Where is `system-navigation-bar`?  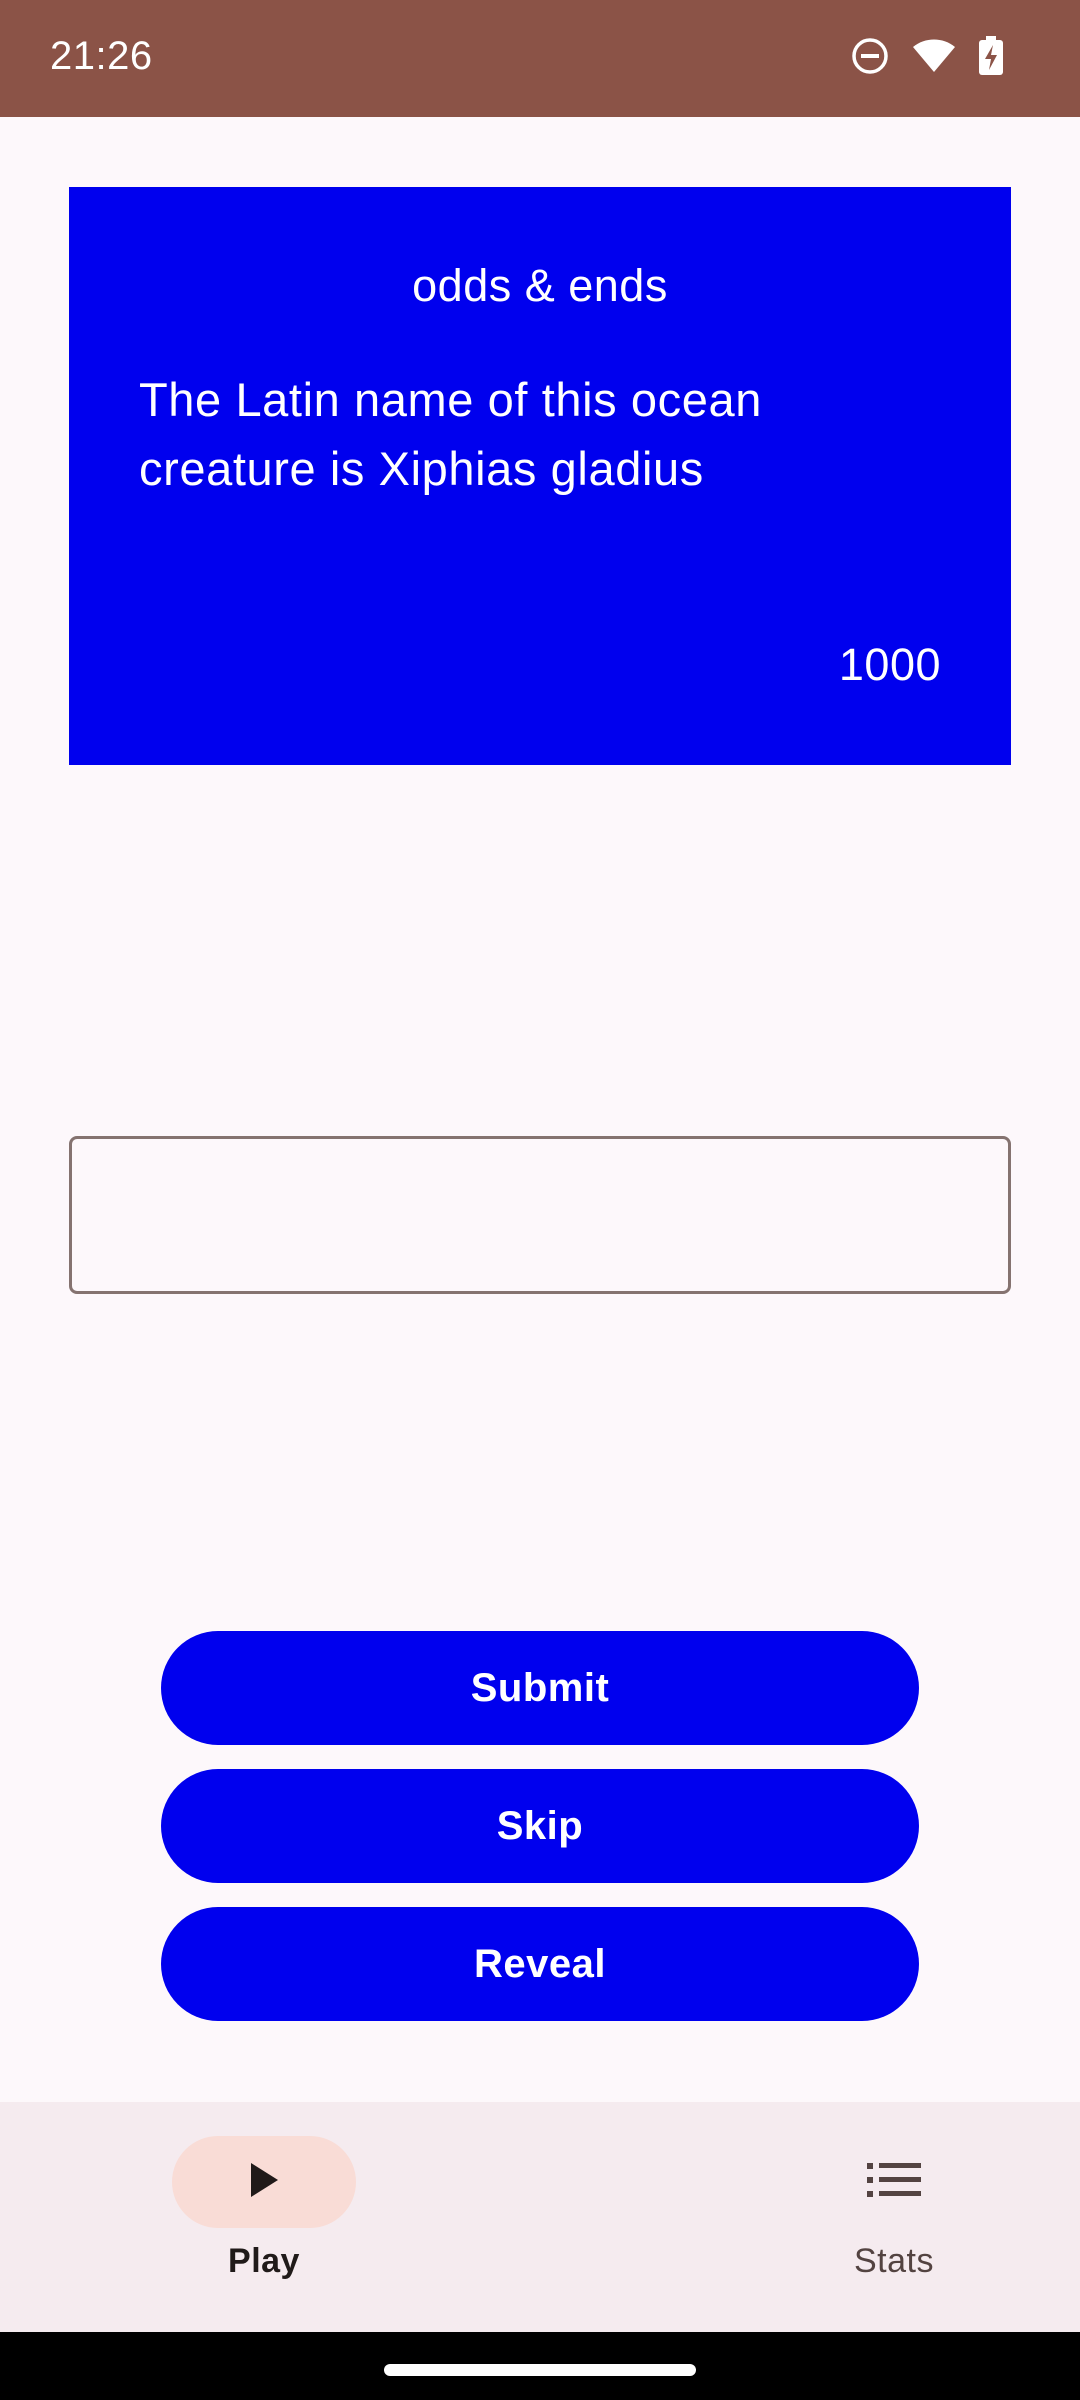 system-navigation-bar is located at coordinates (540, 2366).